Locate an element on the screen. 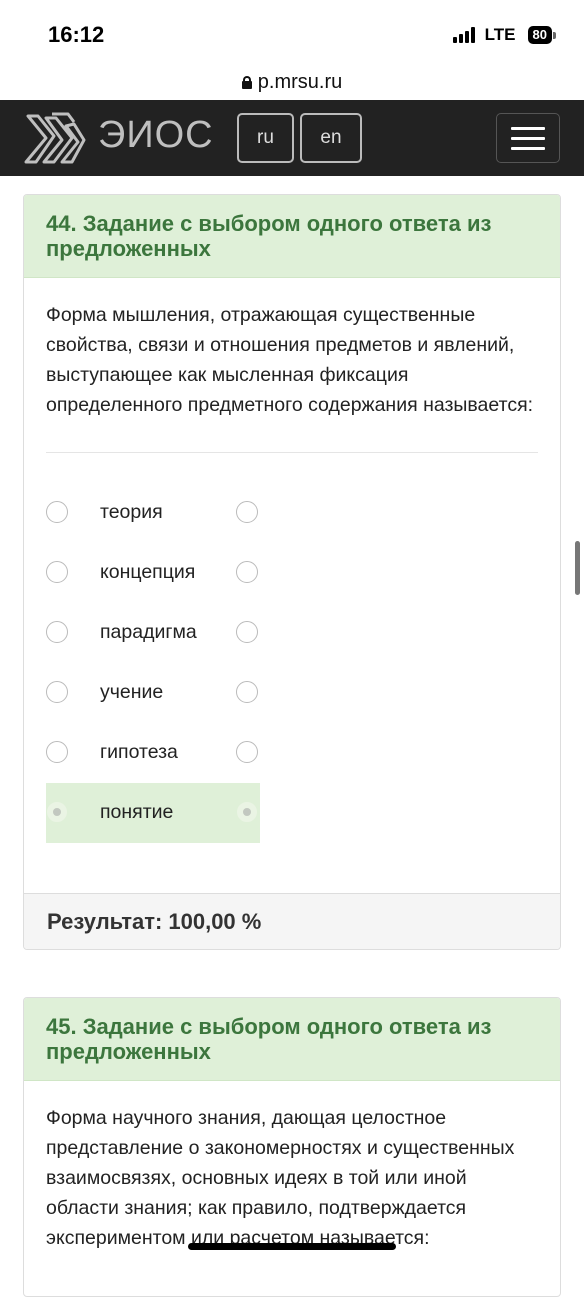 Image resolution: width=584 pixels, height=1297 pixels. option-gipoteza: гипотеза is located at coordinates (153, 753).